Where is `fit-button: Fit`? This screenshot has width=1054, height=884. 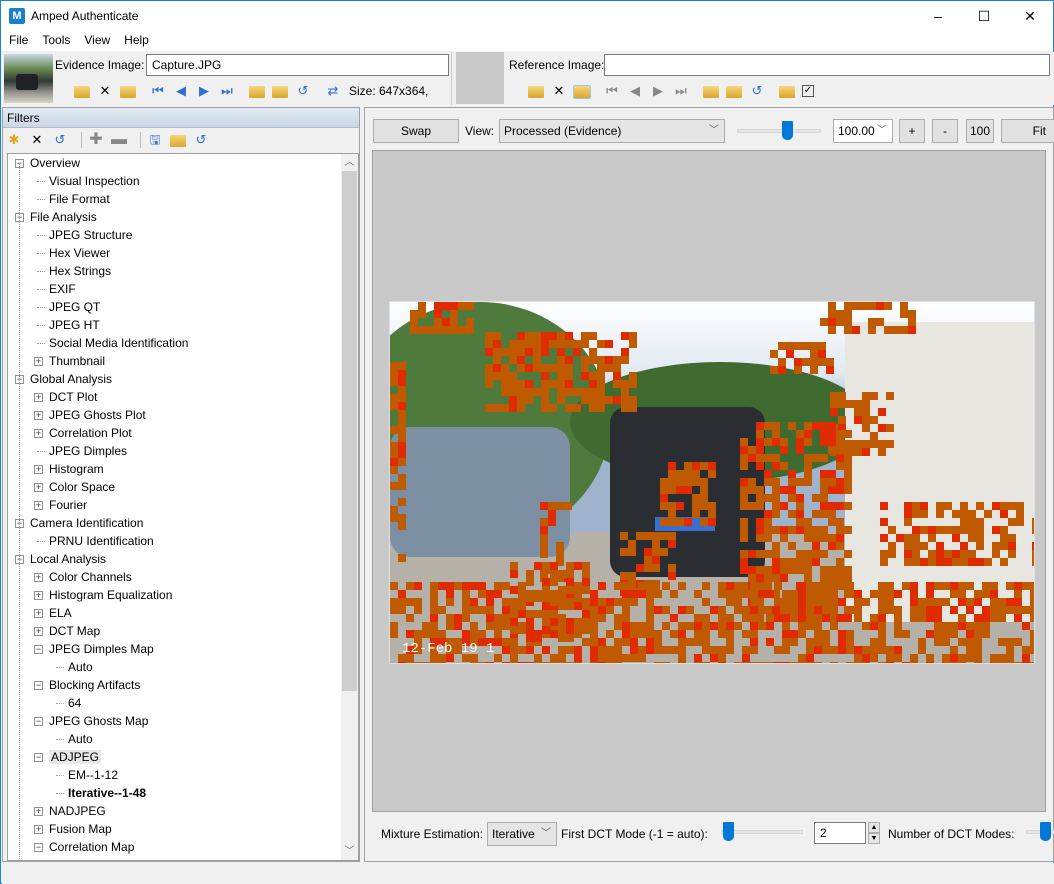
fit-button: Fit is located at coordinates (1027, 131).